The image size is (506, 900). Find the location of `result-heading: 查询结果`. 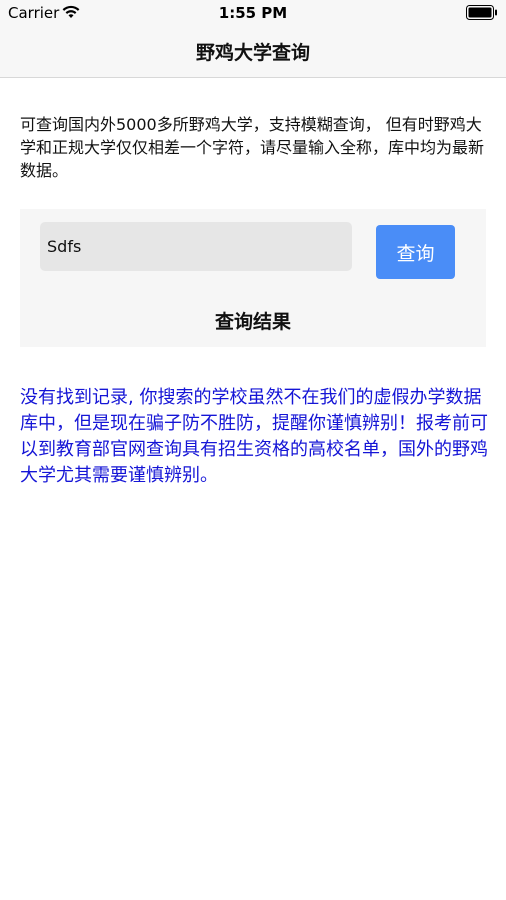

result-heading: 查询结果 is located at coordinates (252, 322).